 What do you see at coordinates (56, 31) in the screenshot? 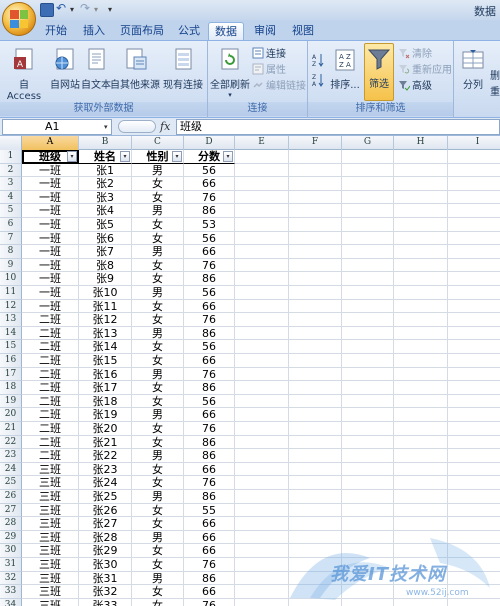
I see `tab-home: 开始` at bounding box center [56, 31].